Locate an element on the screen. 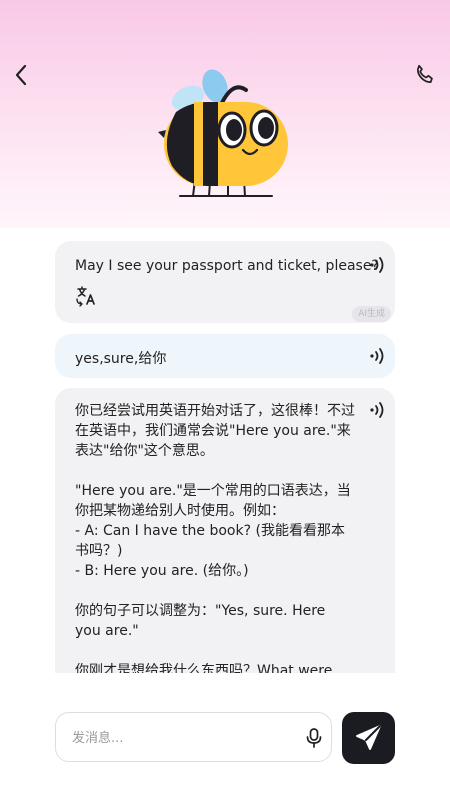  microphone-icon is located at coordinates (314, 738).